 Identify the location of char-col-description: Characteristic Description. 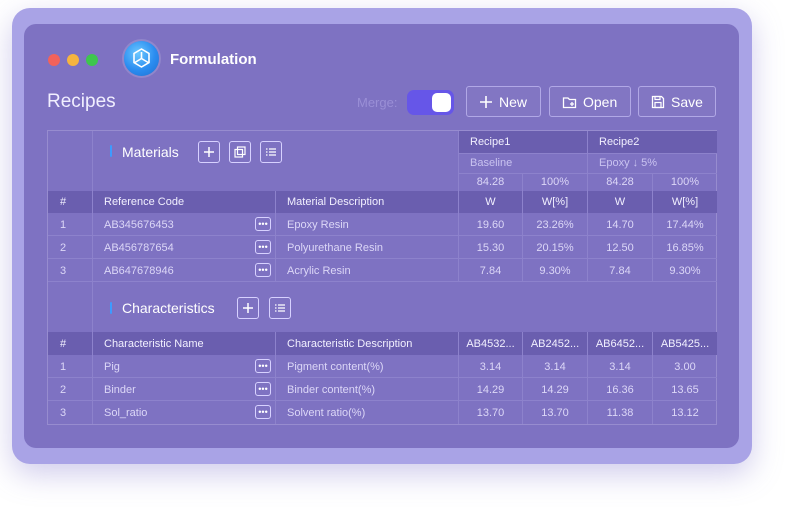
(350, 343).